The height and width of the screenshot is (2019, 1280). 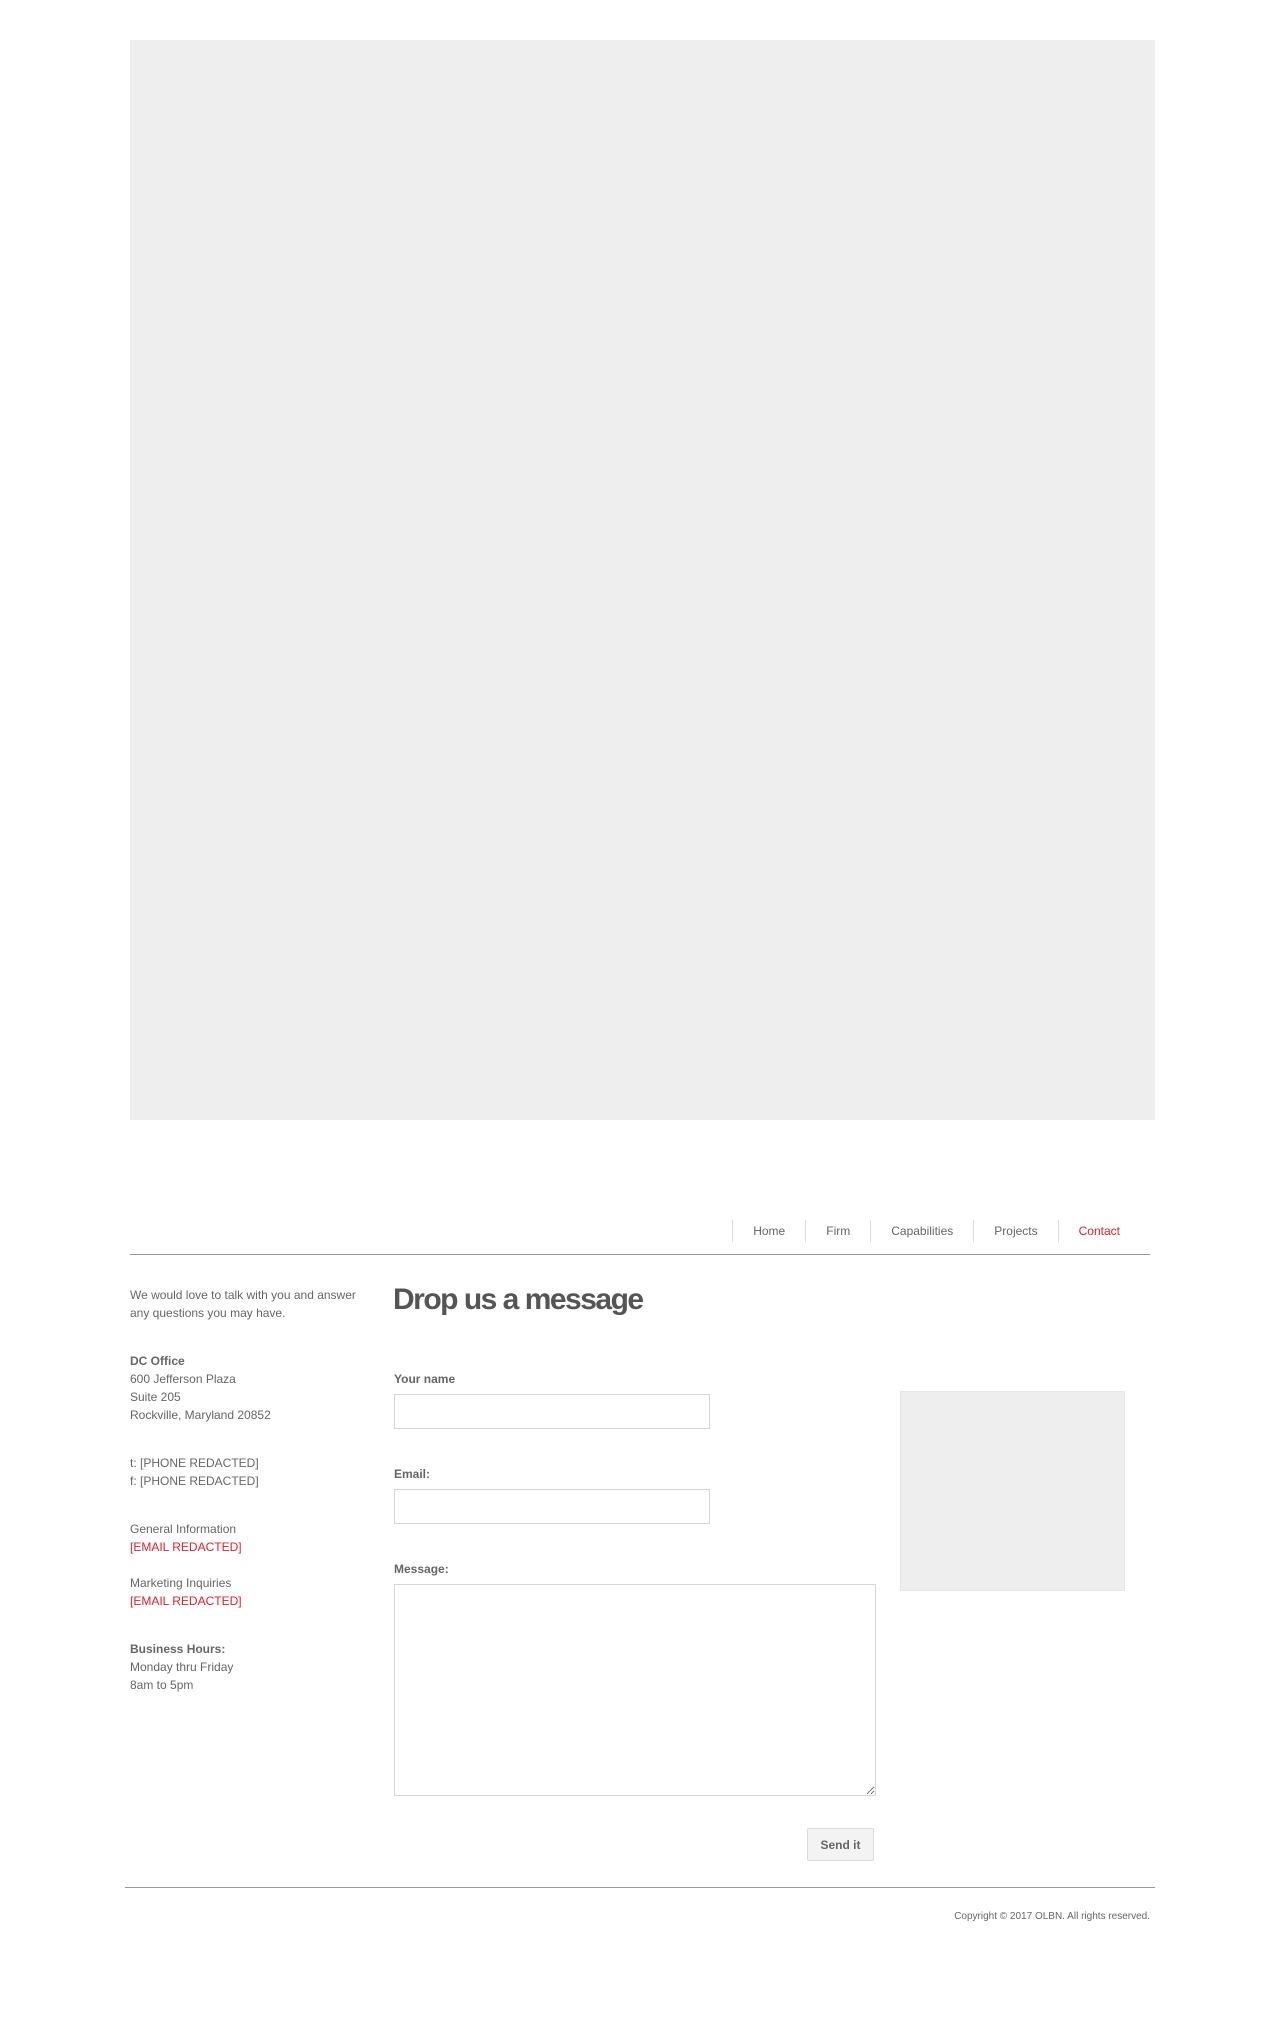 I want to click on name-input, so click(x=552, y=1411).